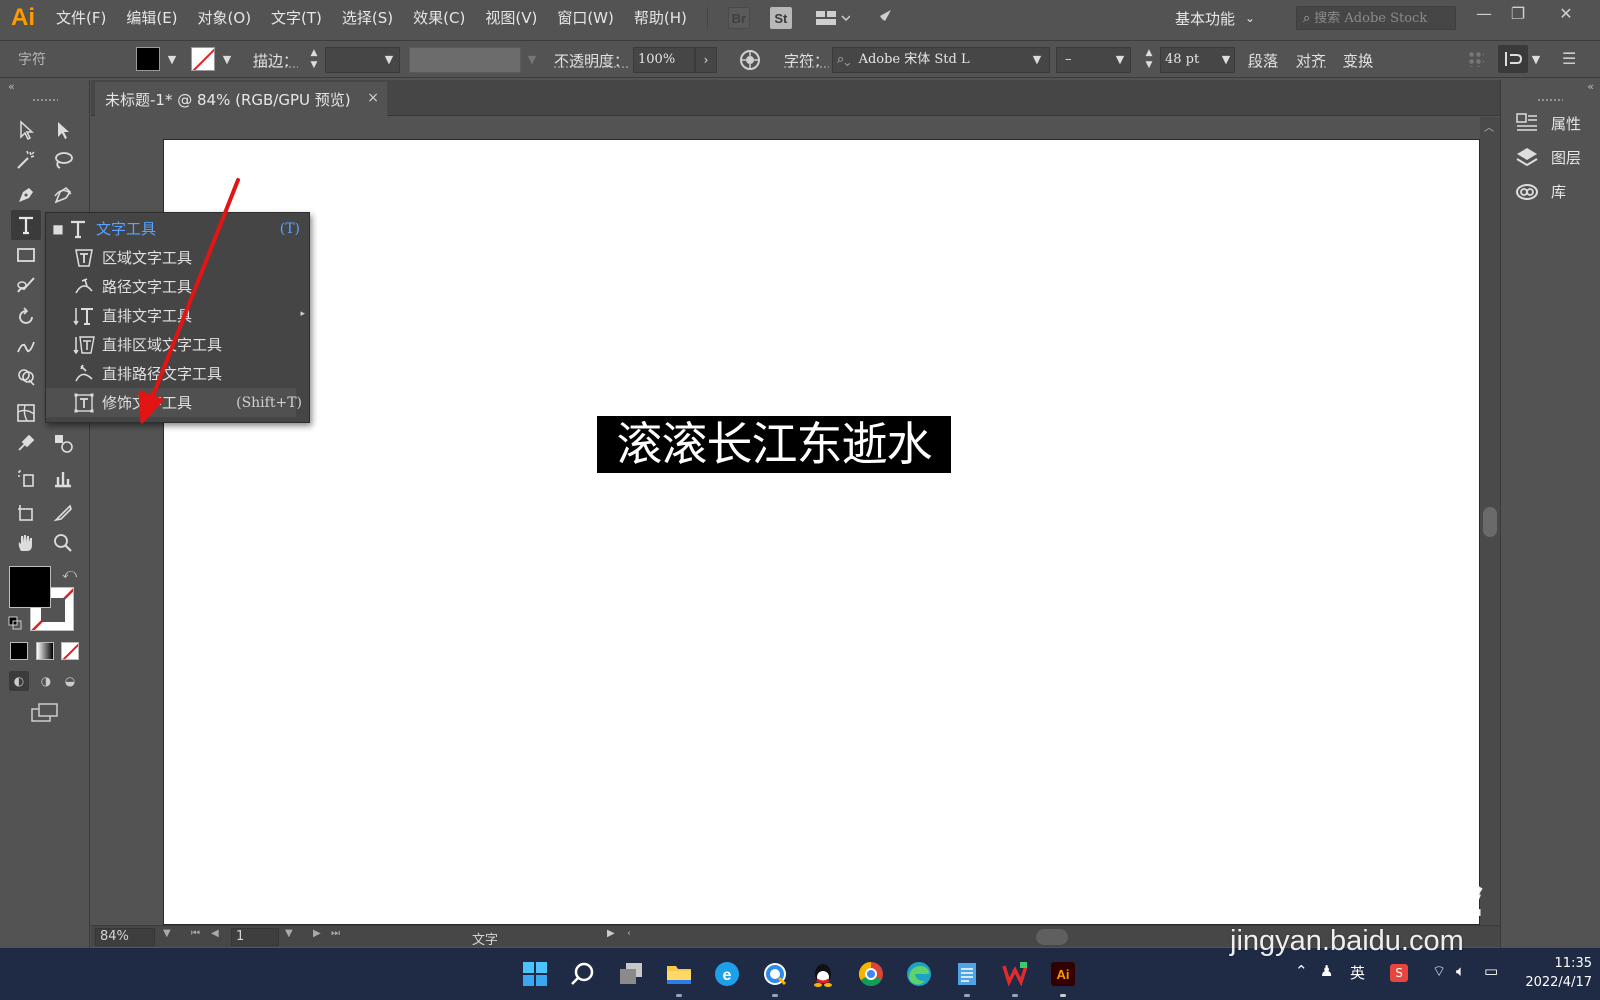 This screenshot has height=1000, width=1600. I want to click on profile-dropdown-icon: ▼, so click(532, 59).